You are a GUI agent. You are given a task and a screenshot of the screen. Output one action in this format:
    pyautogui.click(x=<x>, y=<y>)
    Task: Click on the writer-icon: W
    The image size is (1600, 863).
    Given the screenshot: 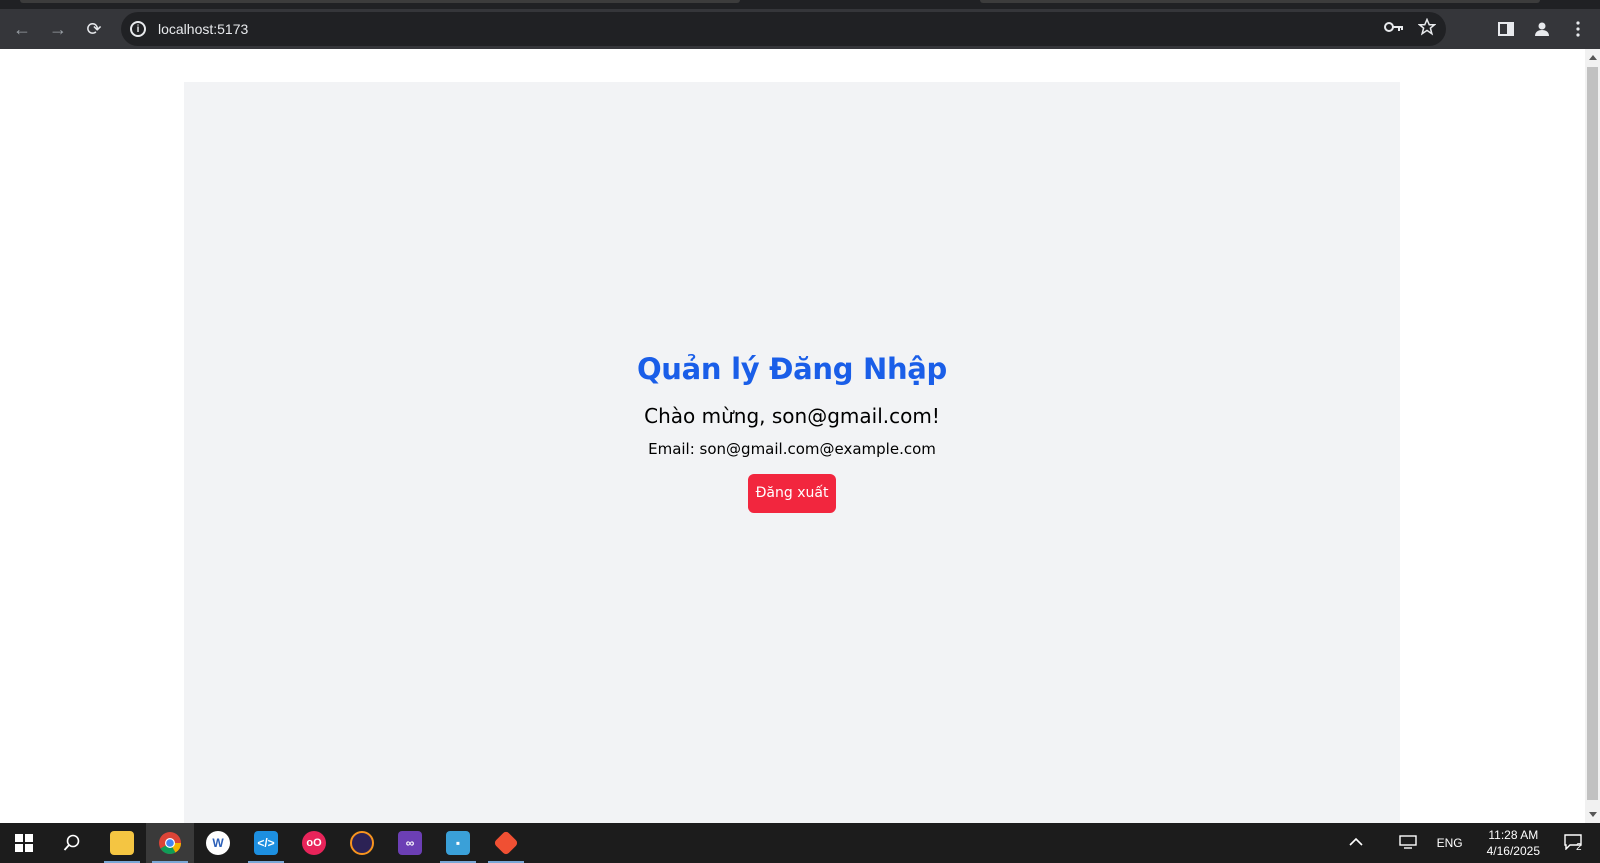 What is the action you would take?
    pyautogui.click(x=218, y=843)
    